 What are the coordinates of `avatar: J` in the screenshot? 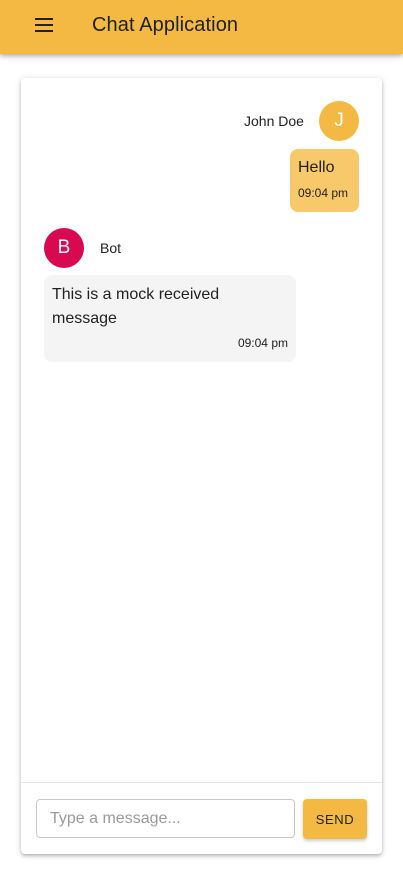 It's located at (339, 121).